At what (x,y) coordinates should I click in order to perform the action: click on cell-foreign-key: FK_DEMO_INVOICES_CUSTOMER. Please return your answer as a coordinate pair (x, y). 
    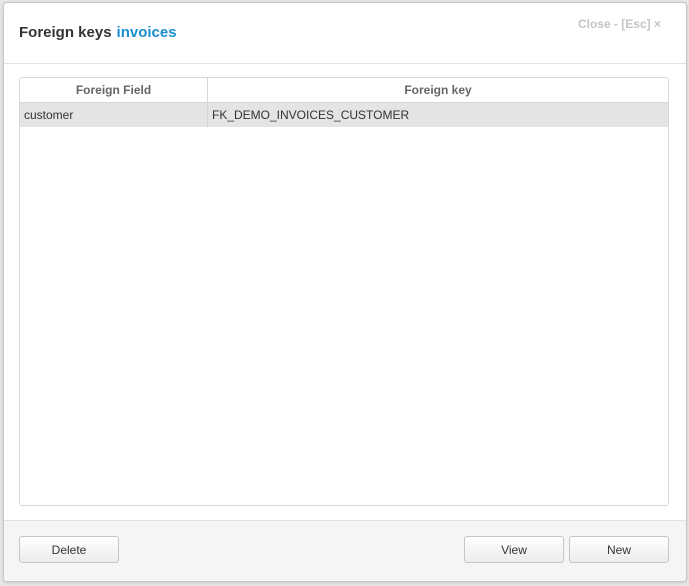
    Looking at the image, I should click on (437, 114).